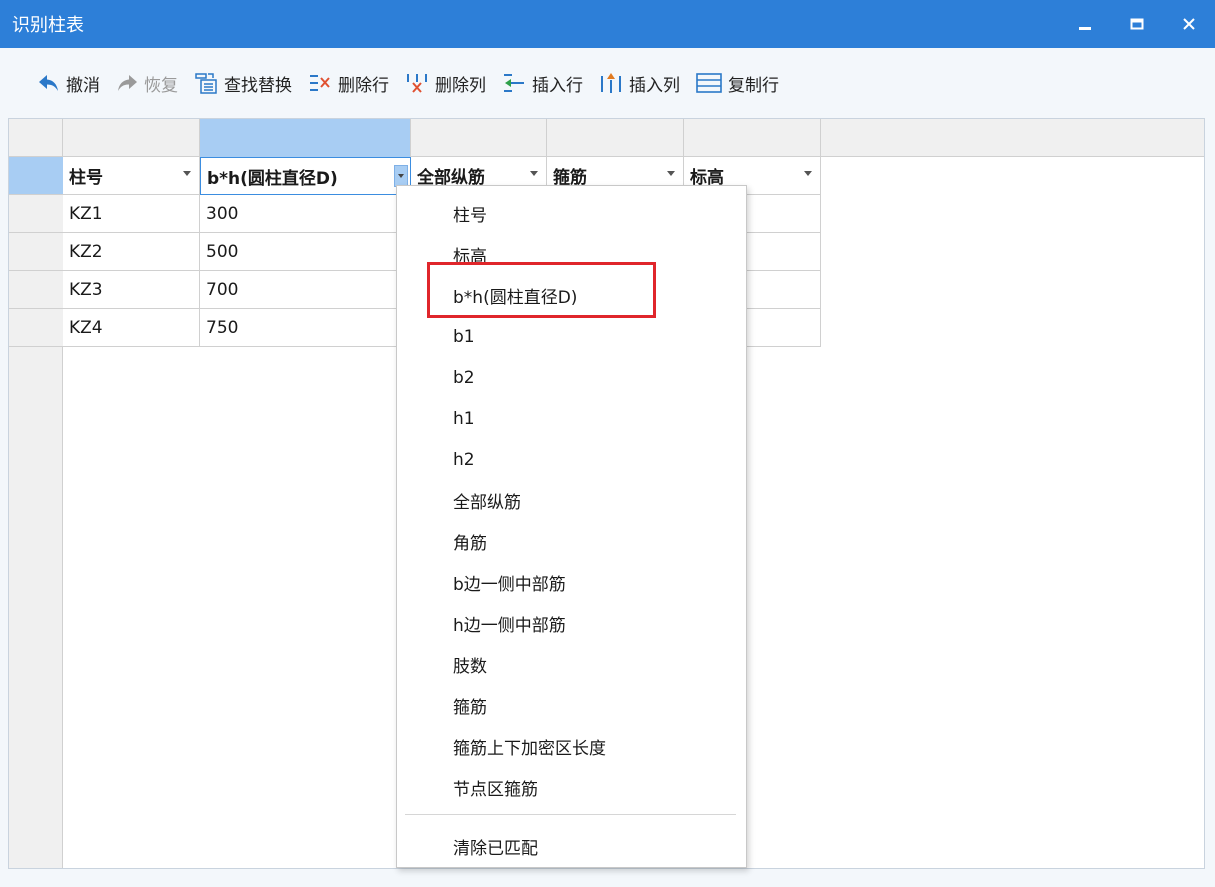 This screenshot has width=1215, height=887. Describe the element at coordinates (709, 83) in the screenshot. I see `copy-row-icon` at that location.